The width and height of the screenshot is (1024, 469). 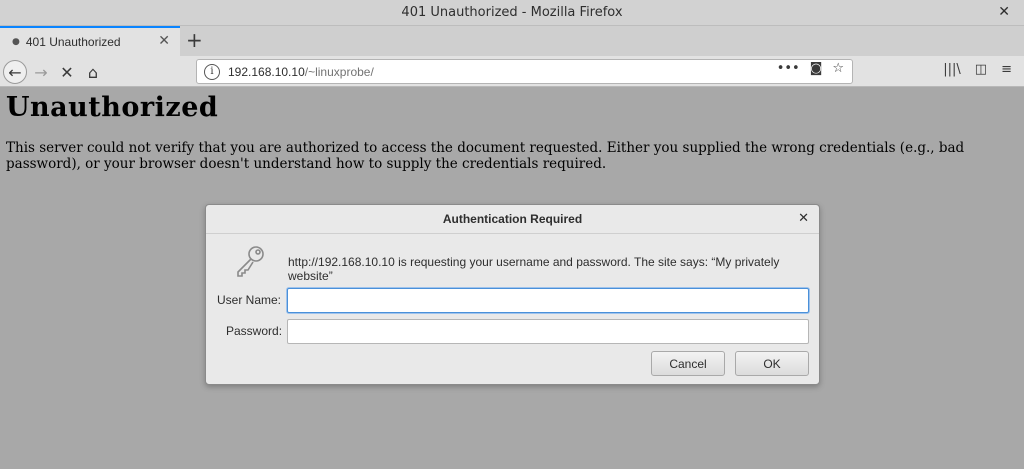 What do you see at coordinates (512, 41) in the screenshot?
I see `tab-bar: ● 401 Unauthorized ✕ +` at bounding box center [512, 41].